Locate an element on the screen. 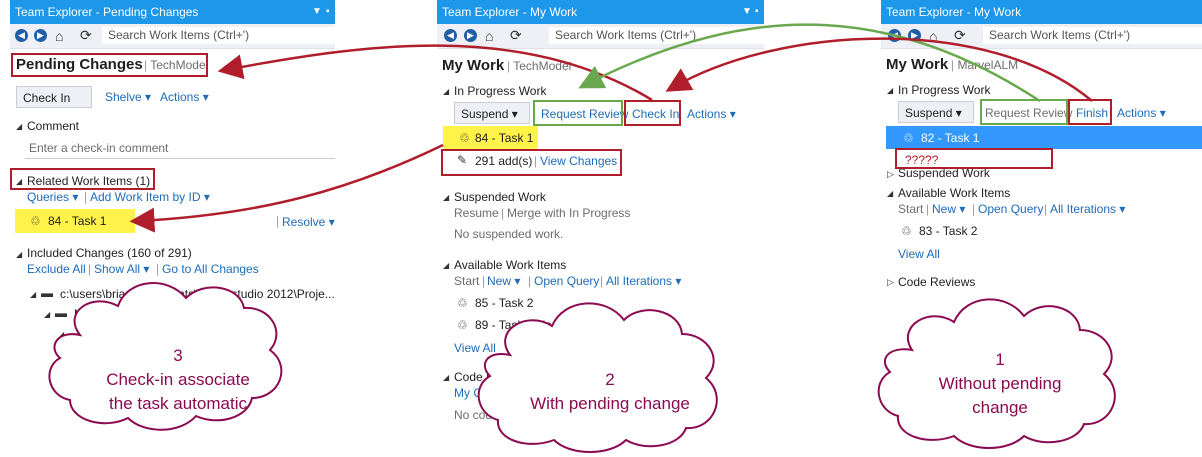 The image size is (1202, 457). add-work-item-link: Add Work Item by ID ▾ is located at coordinates (150, 197).